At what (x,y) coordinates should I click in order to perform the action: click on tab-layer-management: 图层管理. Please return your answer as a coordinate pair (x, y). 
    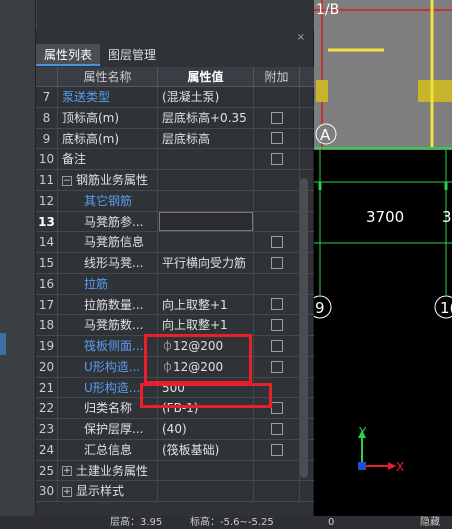
    Looking at the image, I should click on (132, 55).